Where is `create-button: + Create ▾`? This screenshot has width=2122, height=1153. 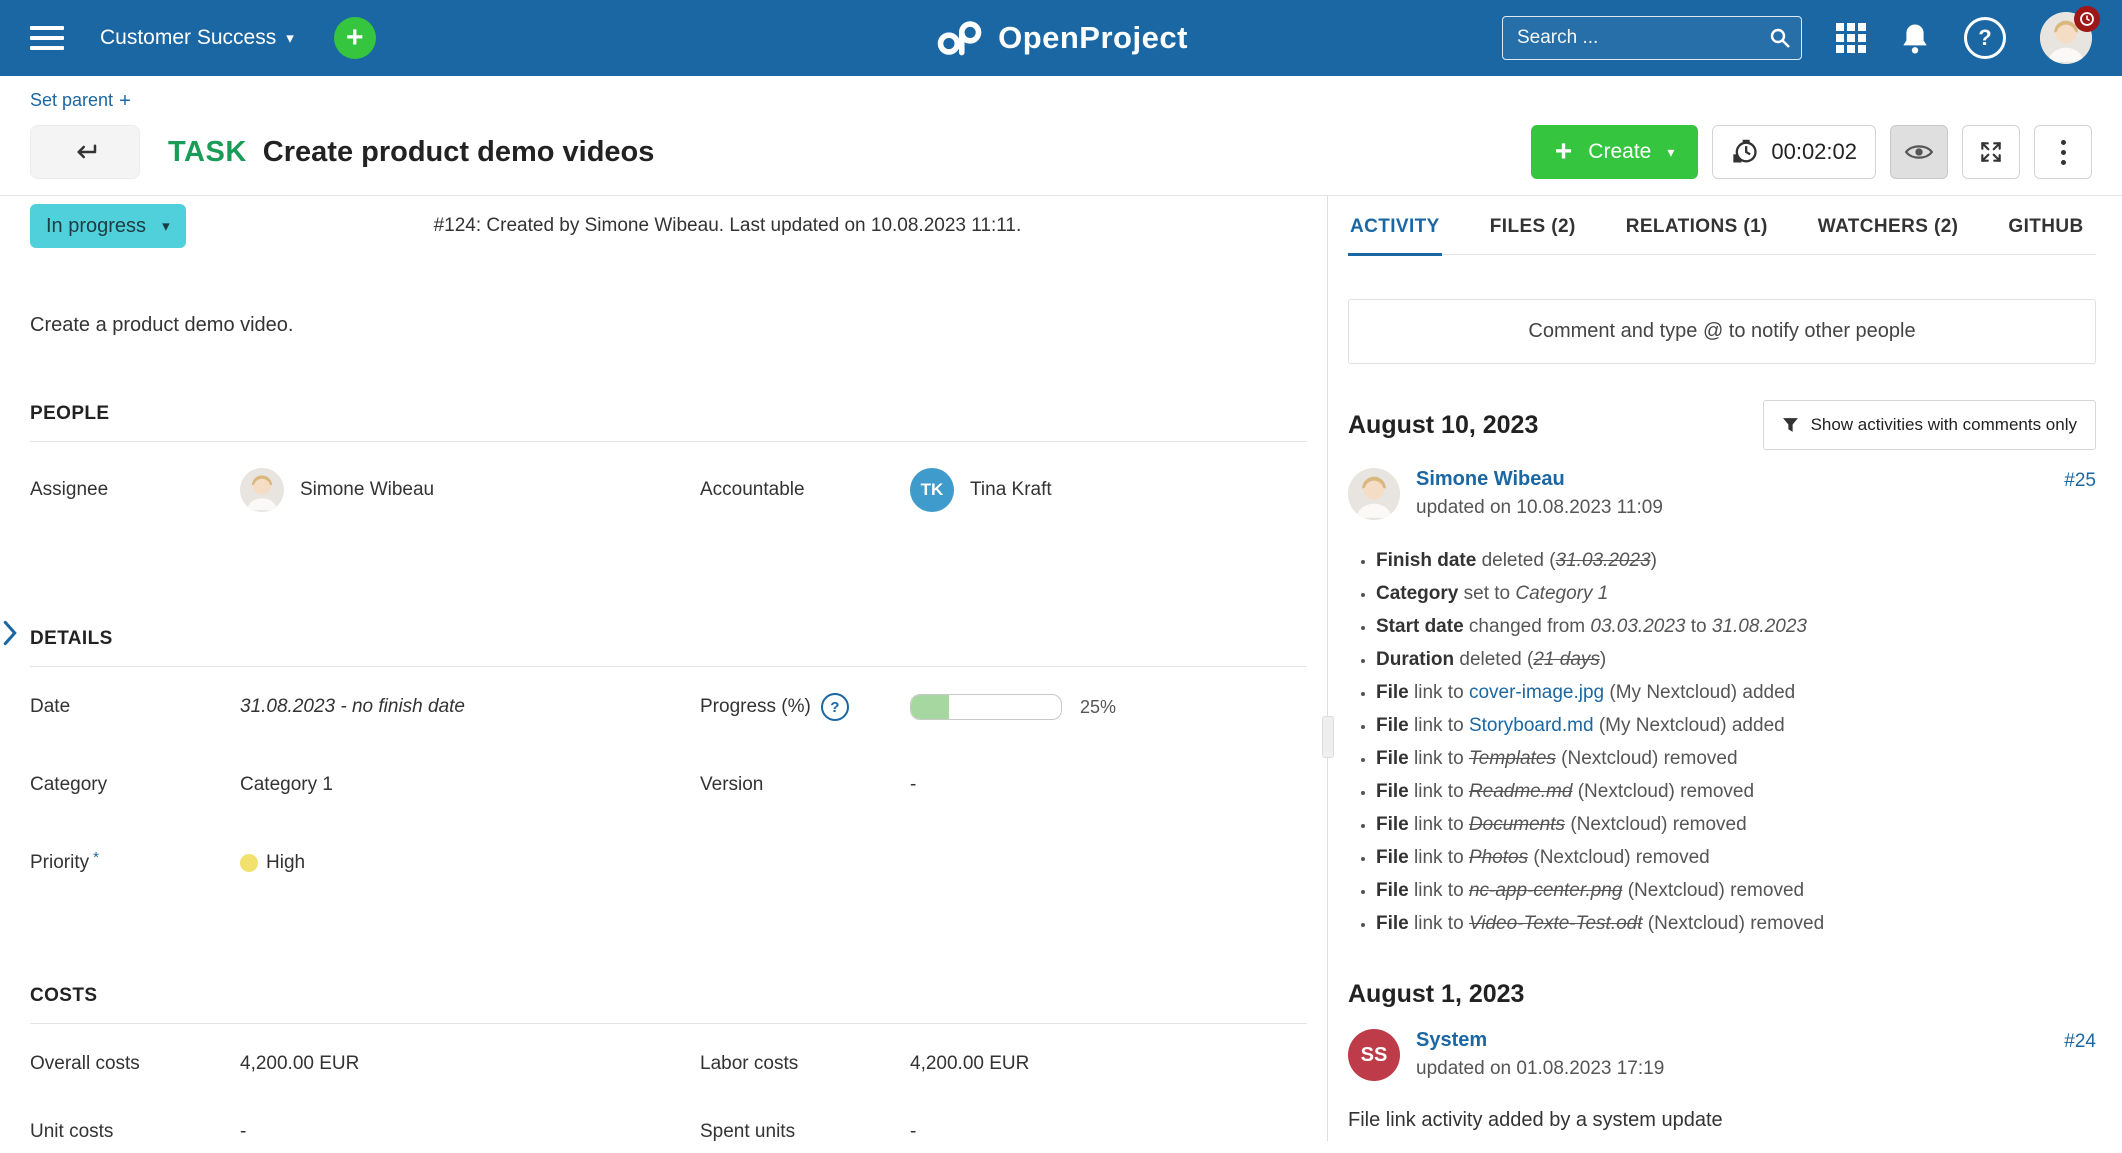
create-button: + Create ▾ is located at coordinates (1614, 152).